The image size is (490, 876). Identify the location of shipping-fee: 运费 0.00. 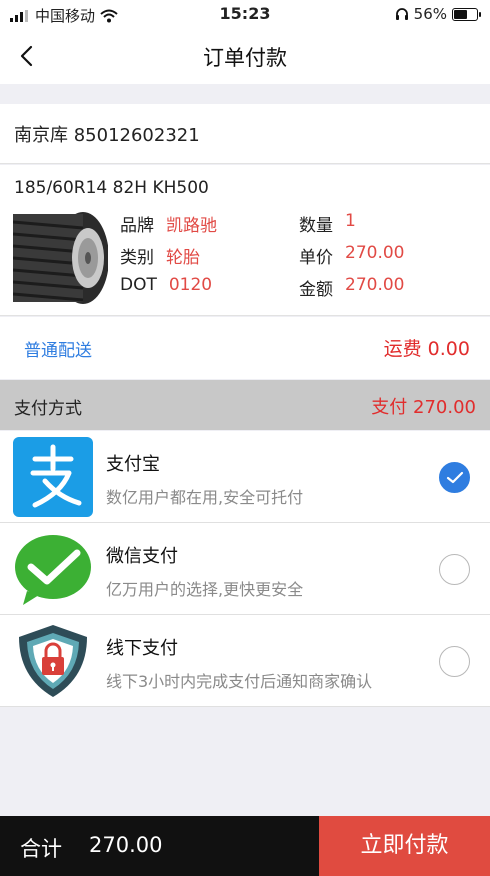
(426, 349).